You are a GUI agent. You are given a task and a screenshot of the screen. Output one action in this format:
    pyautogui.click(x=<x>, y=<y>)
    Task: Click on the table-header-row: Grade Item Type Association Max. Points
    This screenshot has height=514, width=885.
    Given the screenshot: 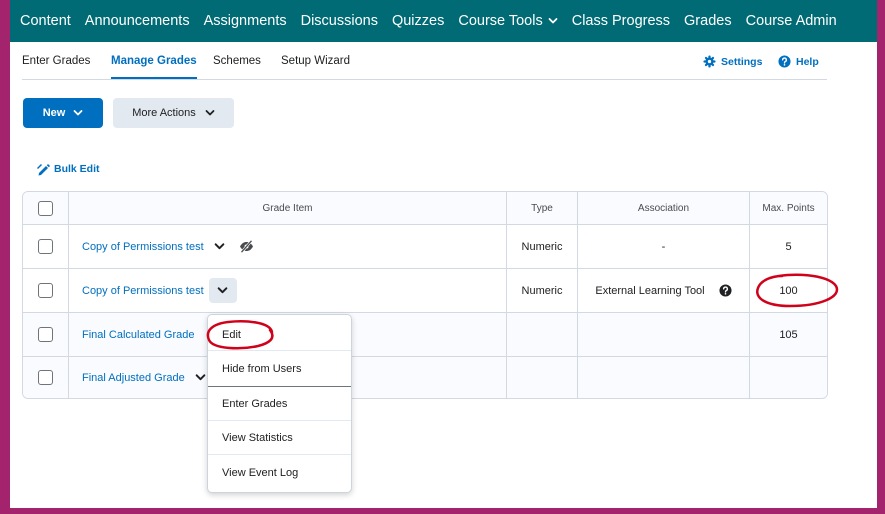 What is the action you would take?
    pyautogui.click(x=425, y=208)
    